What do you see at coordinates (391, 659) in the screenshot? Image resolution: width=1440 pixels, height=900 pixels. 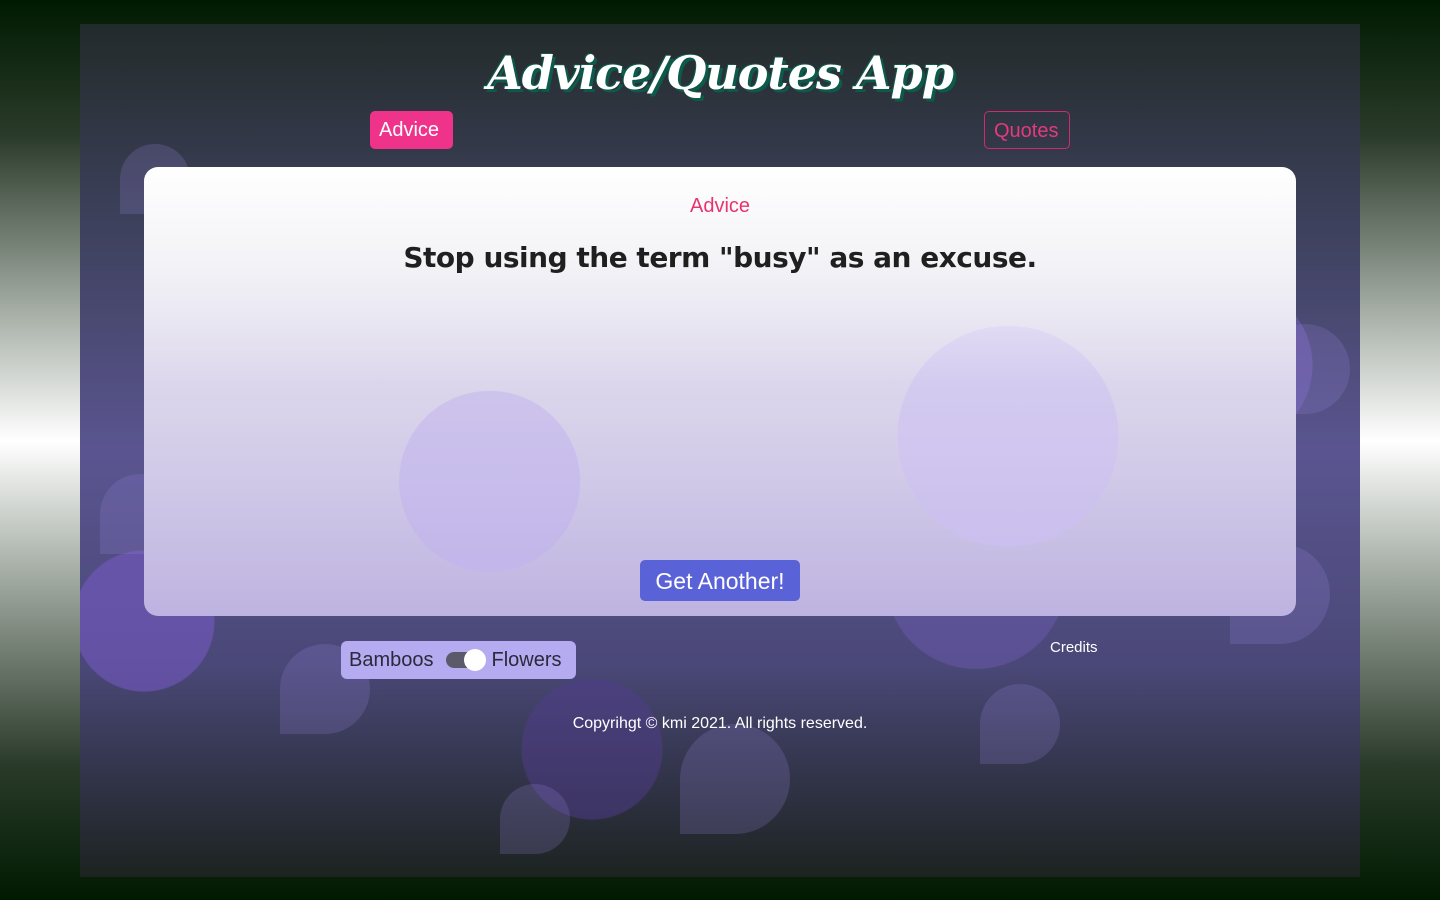 I see `toggle-label-bamboos: Bamboos` at bounding box center [391, 659].